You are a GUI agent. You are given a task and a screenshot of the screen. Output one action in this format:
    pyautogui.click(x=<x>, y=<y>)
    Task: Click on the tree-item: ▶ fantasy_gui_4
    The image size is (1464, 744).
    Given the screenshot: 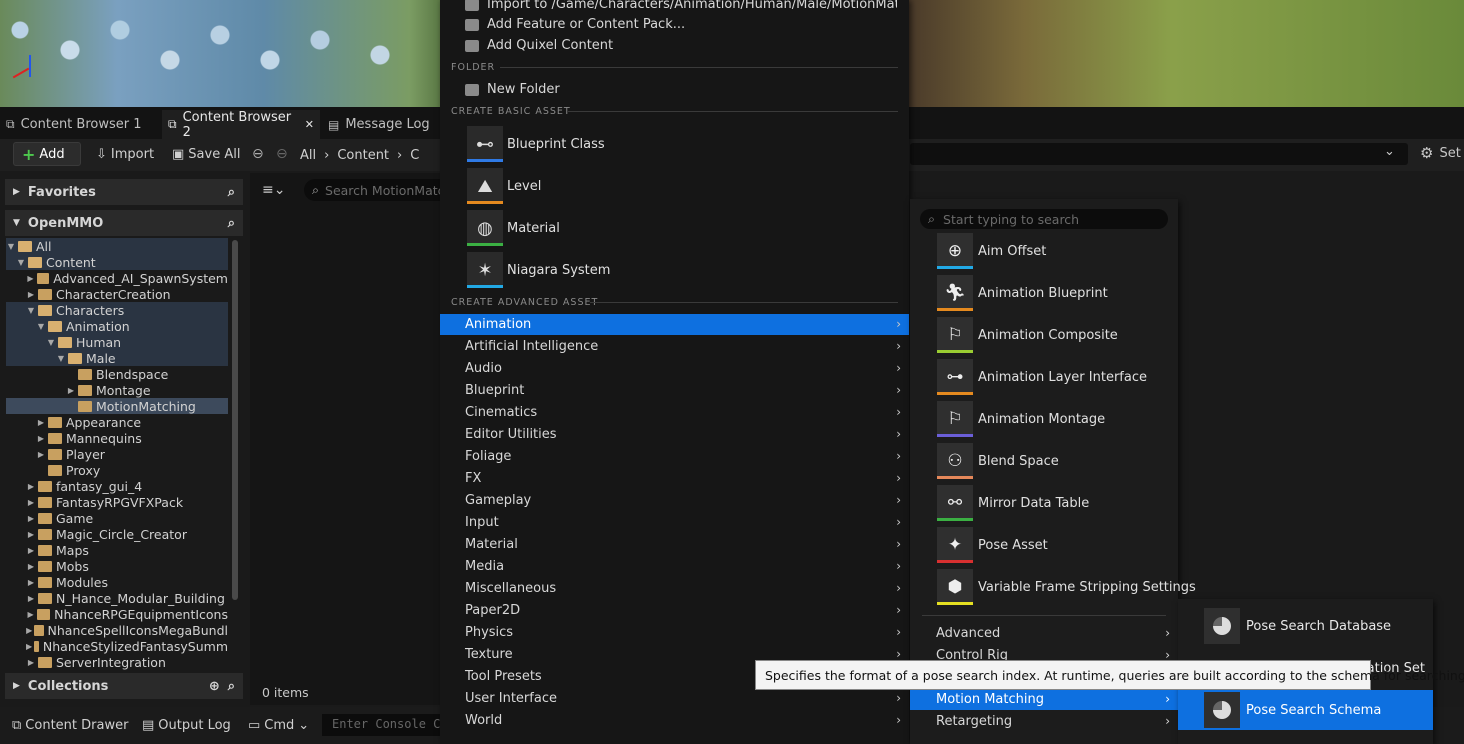 What is the action you would take?
    pyautogui.click(x=117, y=486)
    